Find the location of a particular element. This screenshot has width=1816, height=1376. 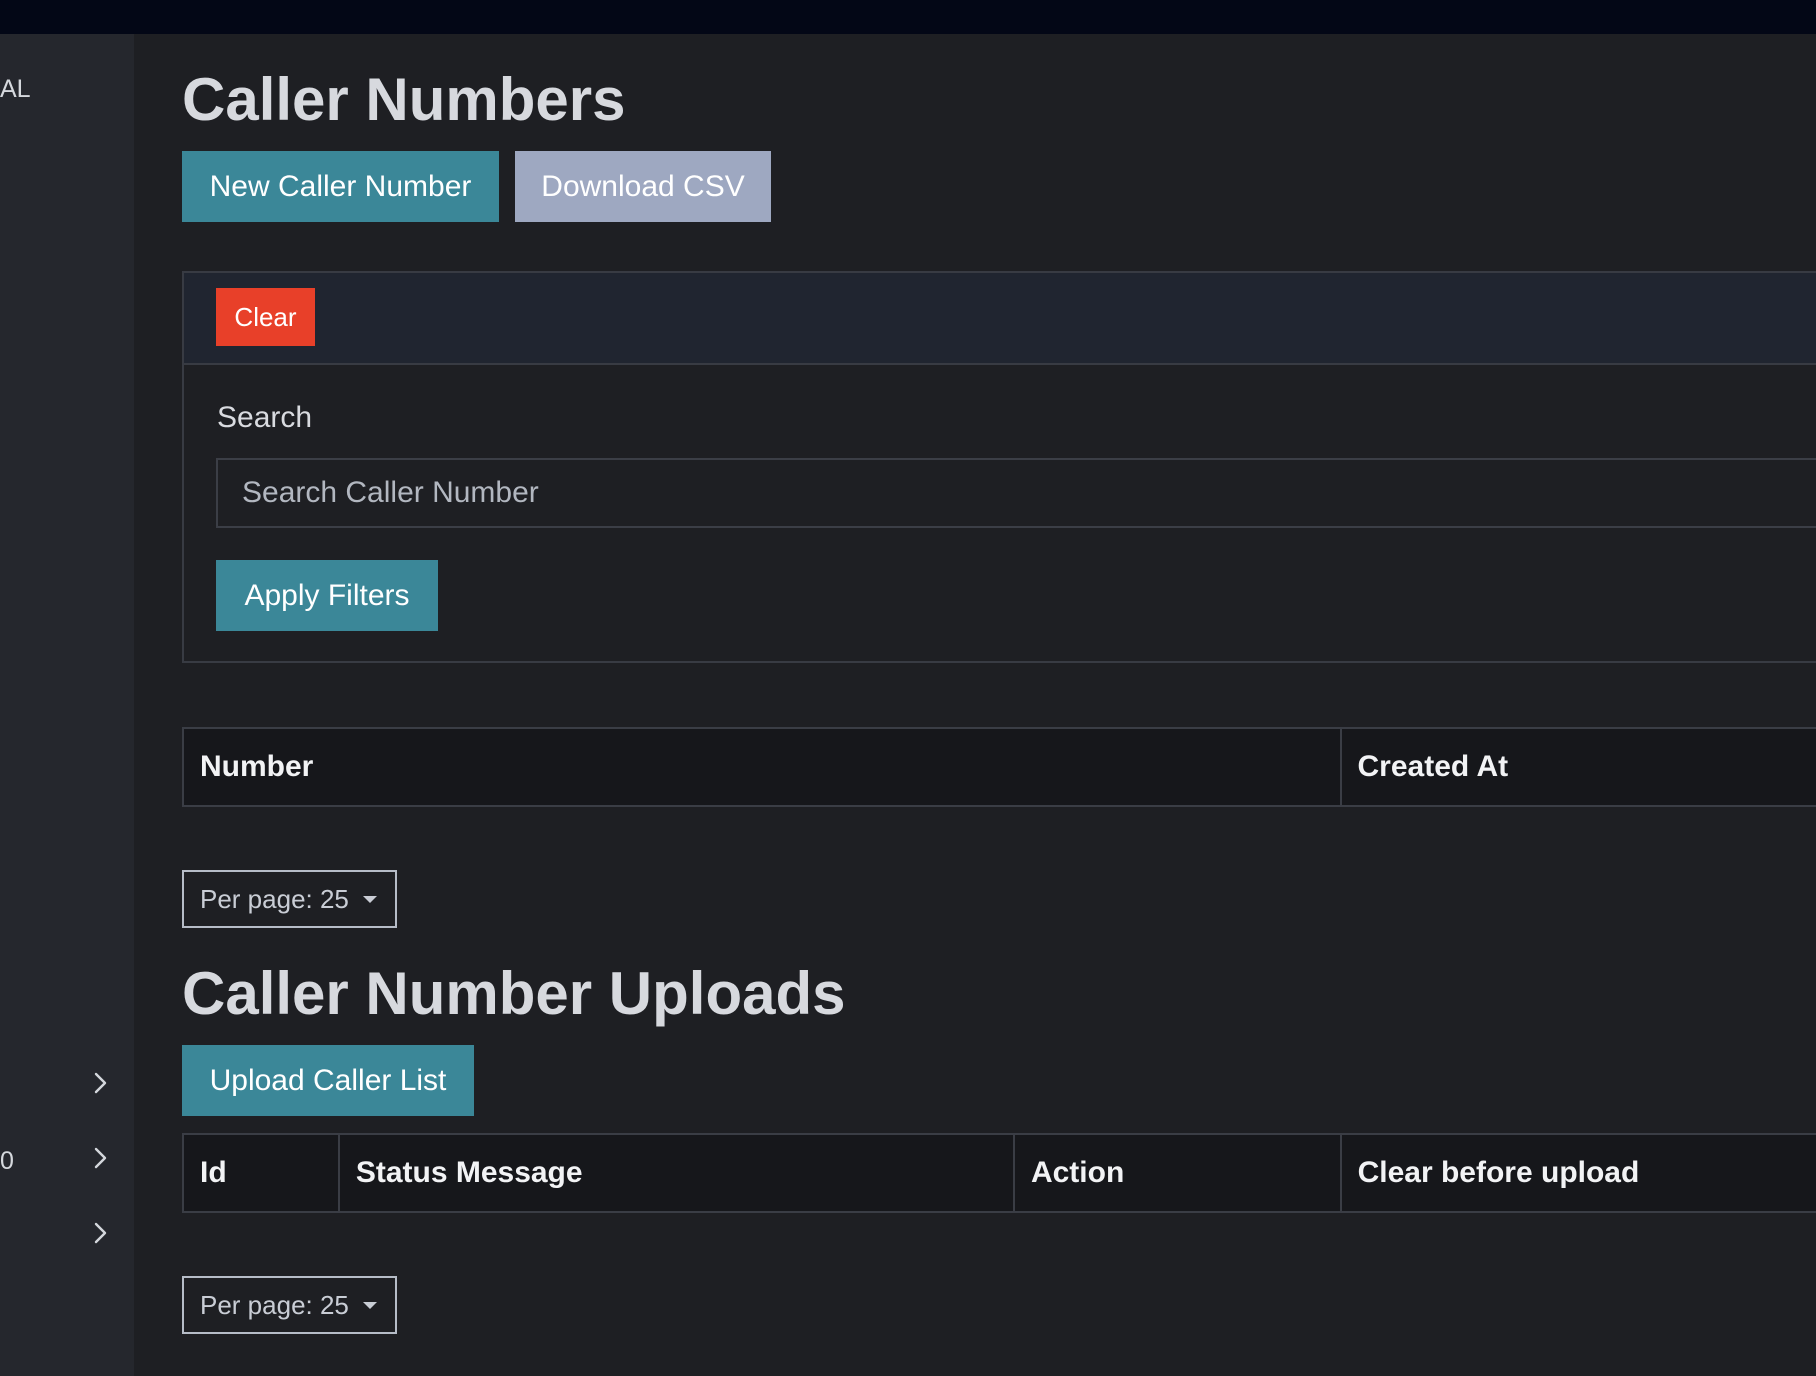

clear-before-upload-column-header: Clear before upload is located at coordinates (1577, 1173).